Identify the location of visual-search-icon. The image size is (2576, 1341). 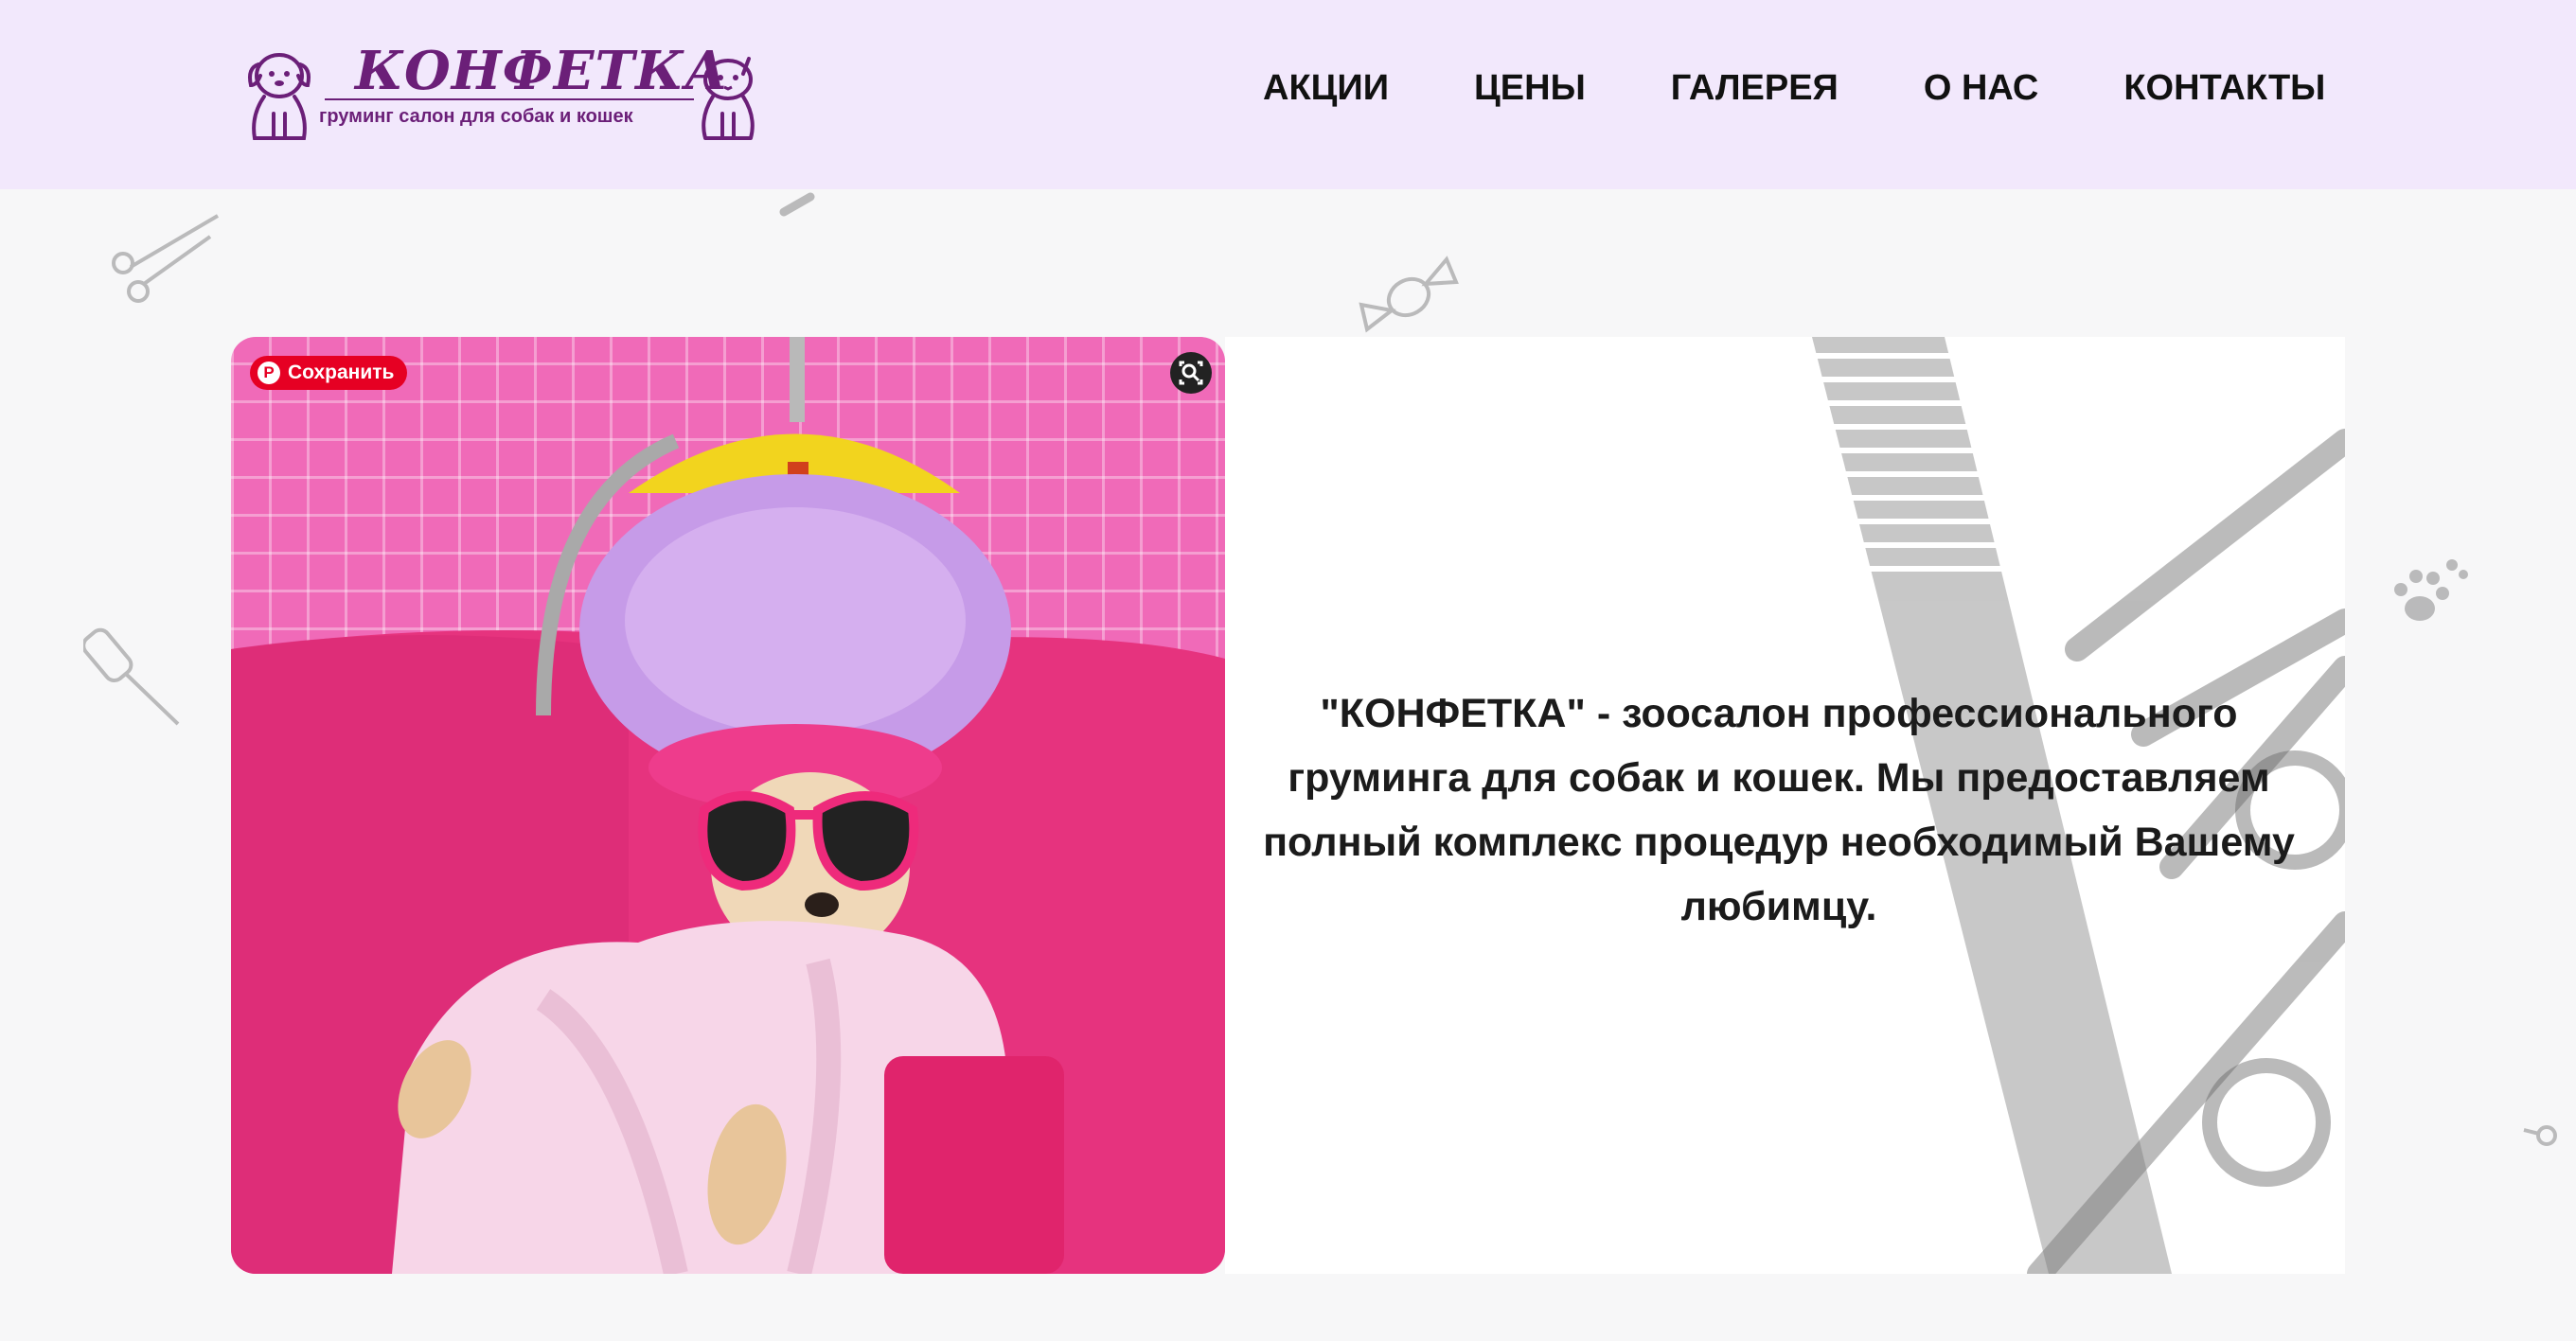
(1191, 373).